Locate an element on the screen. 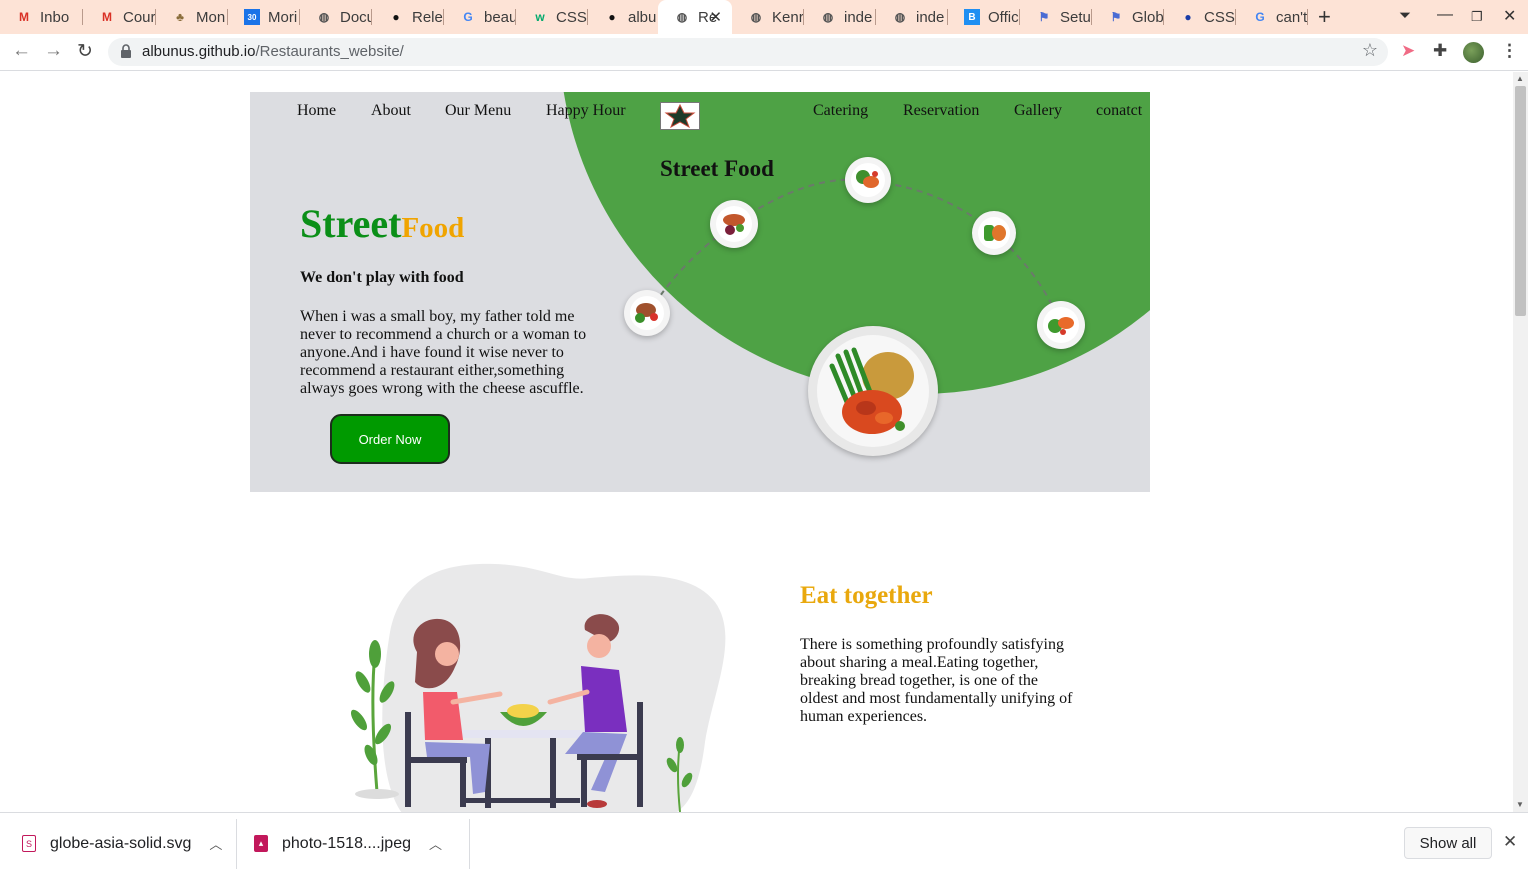  tab-title: beau is located at coordinates (500, 17).